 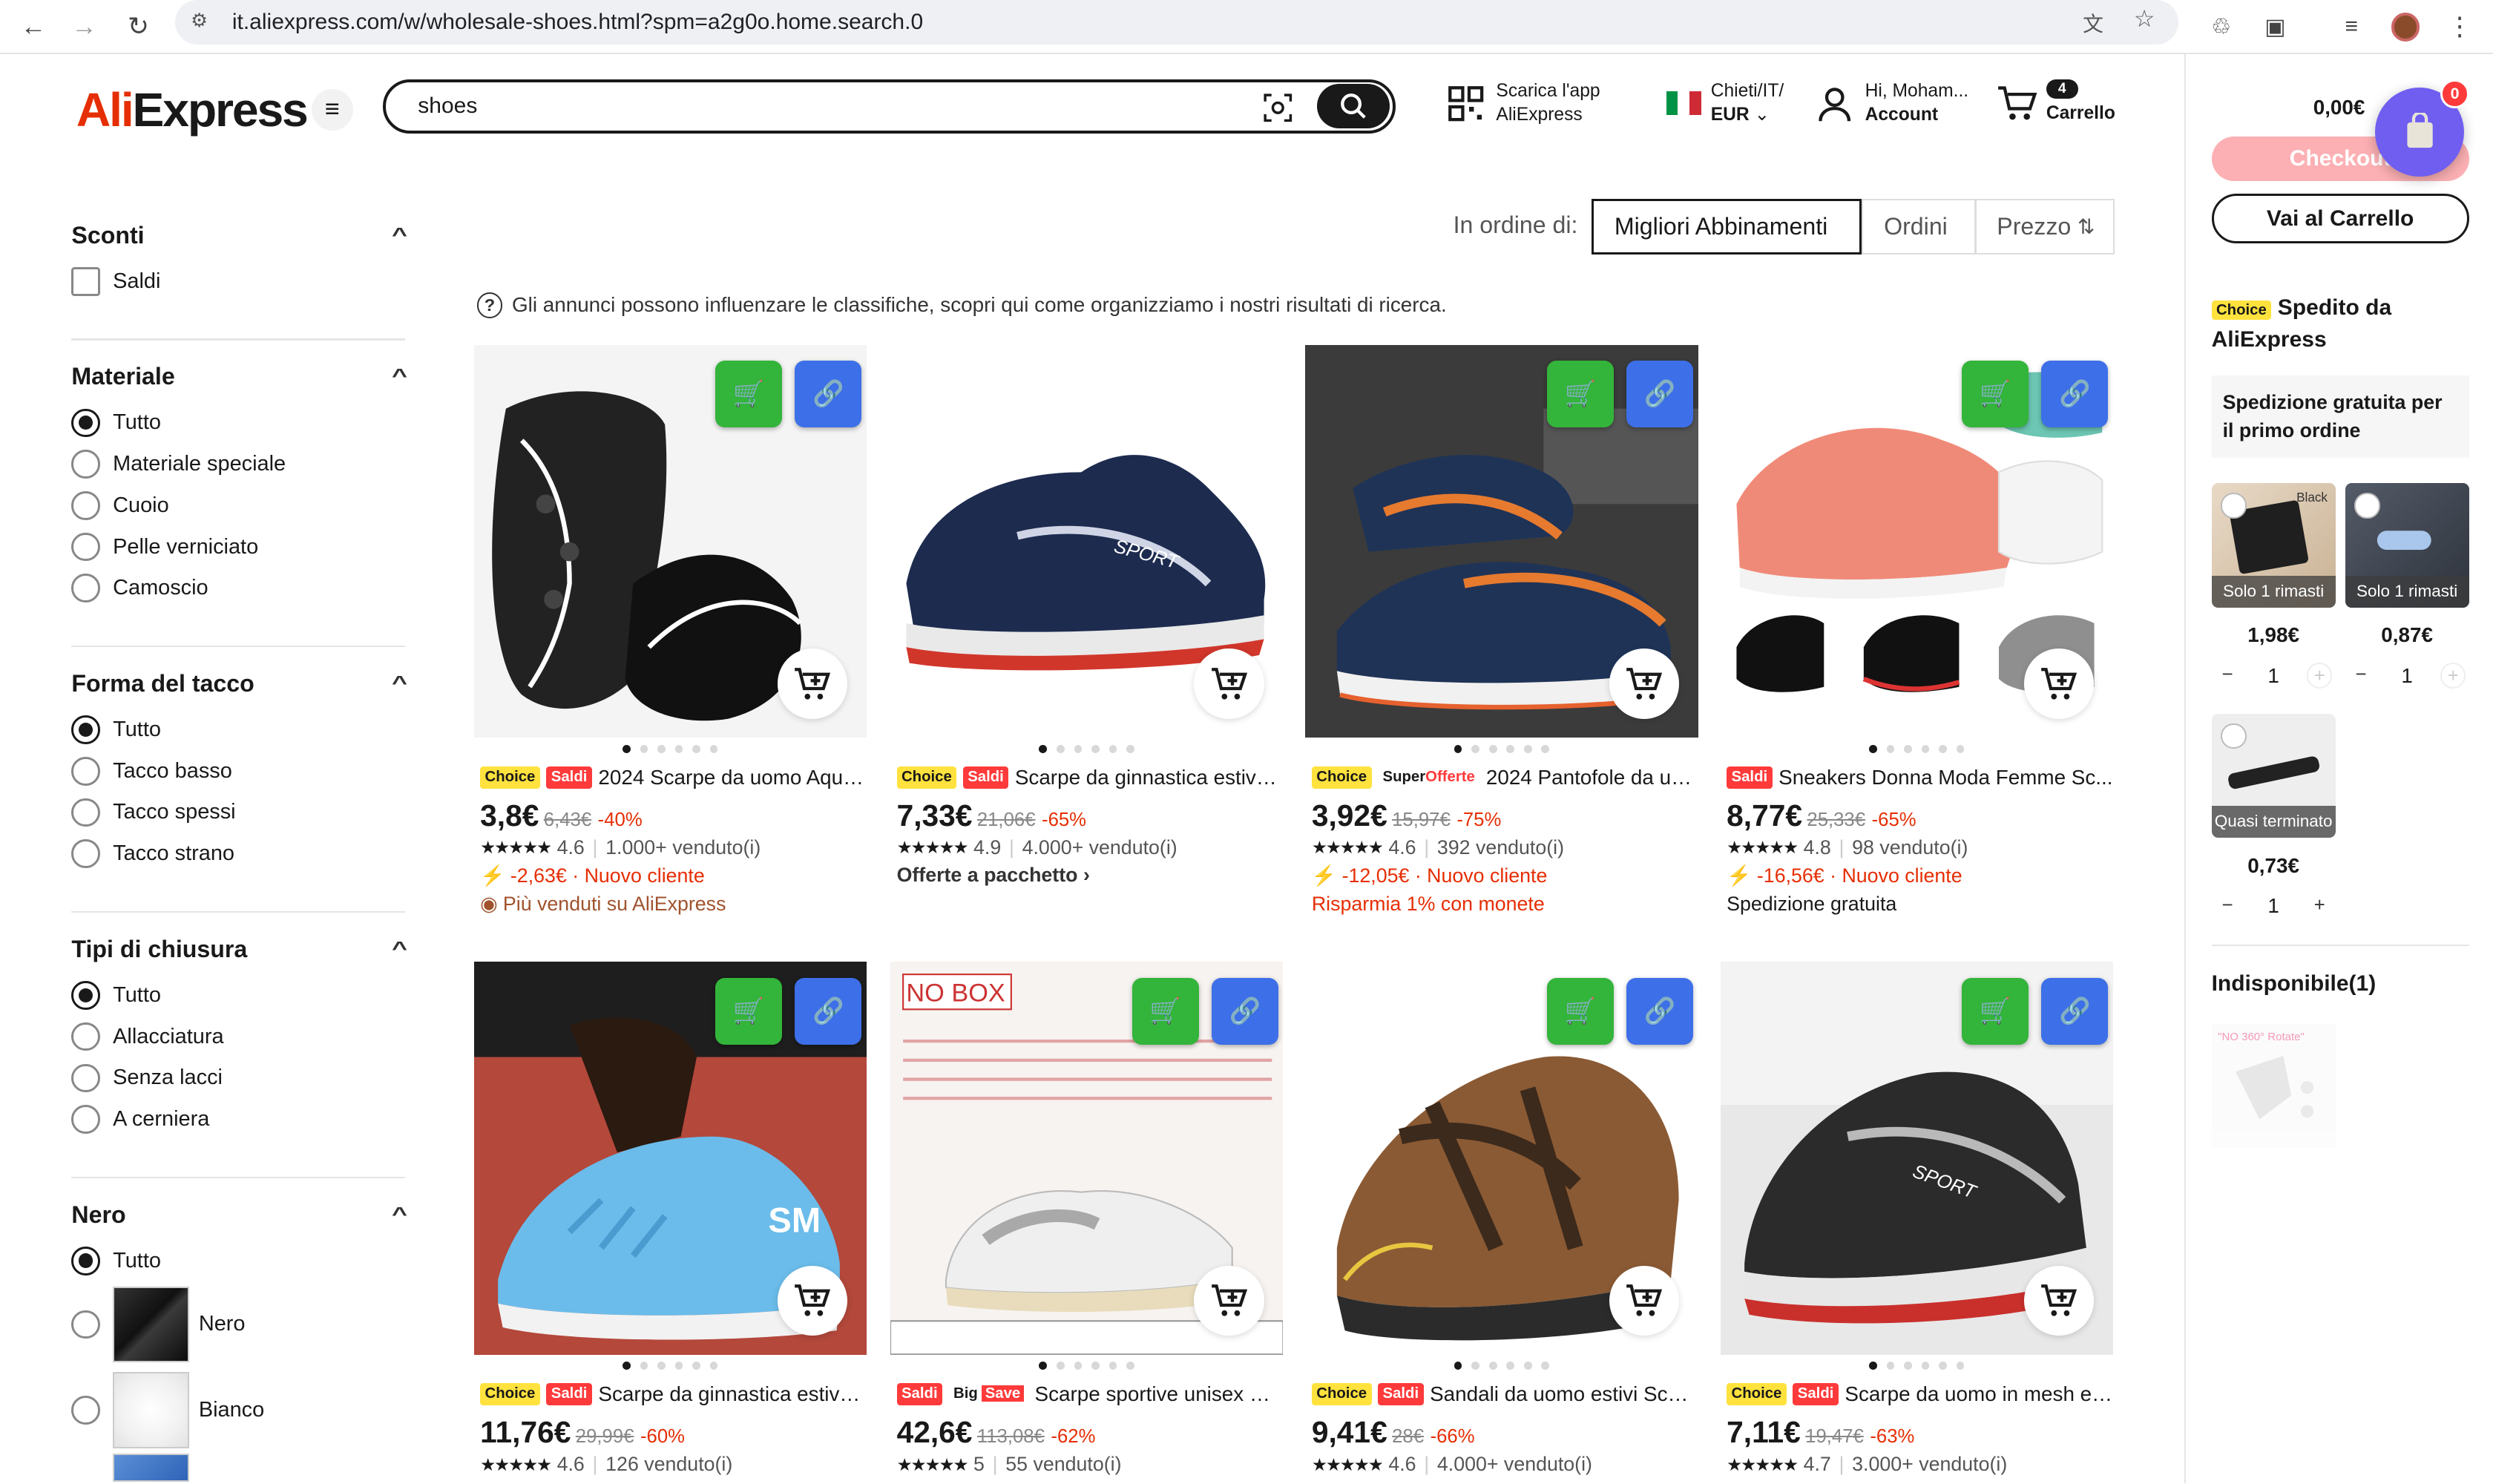 I want to click on product-image: SM 🛒 🔗, so click(x=670, y=1158).